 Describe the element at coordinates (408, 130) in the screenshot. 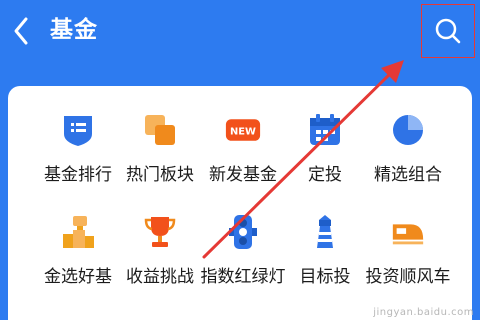

I see `pie-chart-icon` at that location.